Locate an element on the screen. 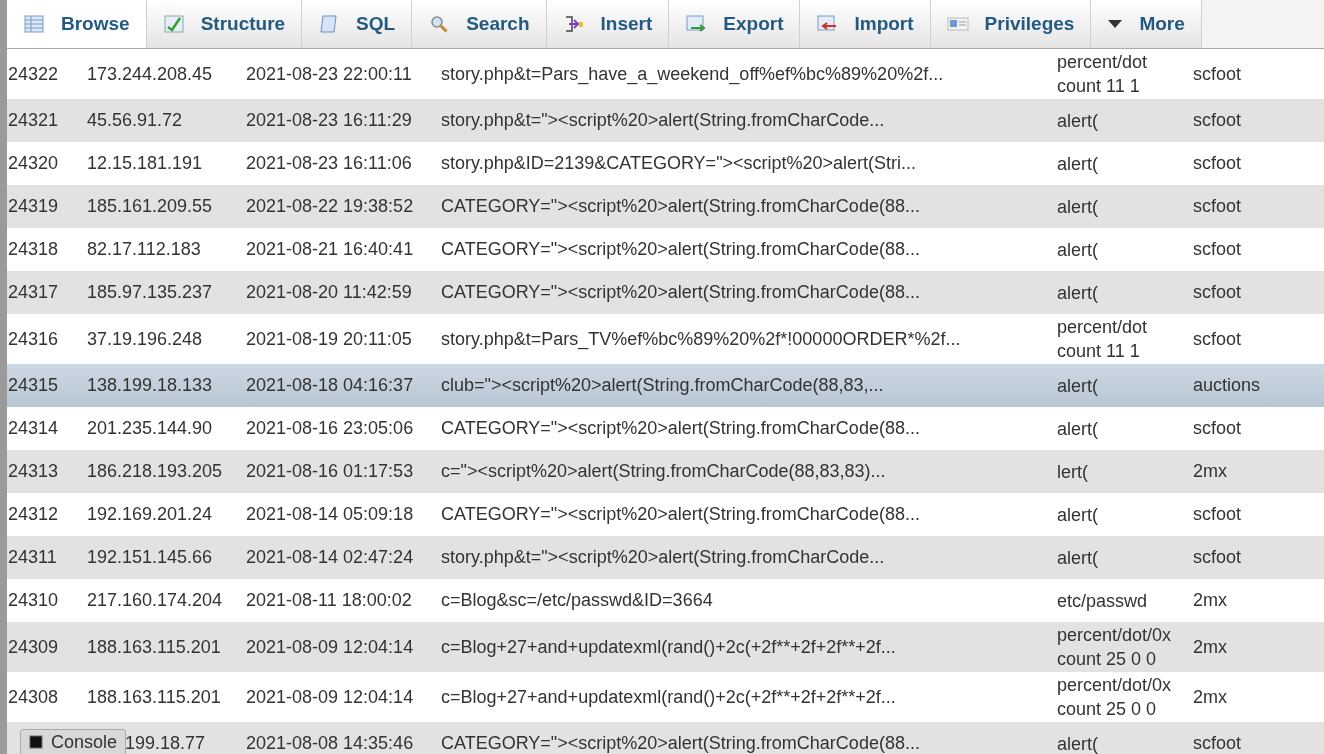 This screenshot has width=1324, height=754. structure-icon is located at coordinates (173, 24).